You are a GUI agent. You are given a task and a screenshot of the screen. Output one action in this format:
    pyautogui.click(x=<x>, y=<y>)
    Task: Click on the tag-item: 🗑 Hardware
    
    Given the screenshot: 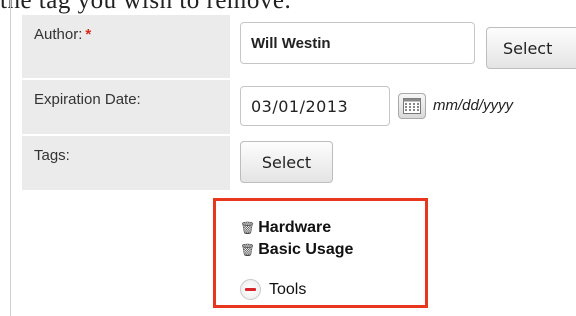 What is the action you would take?
    pyautogui.click(x=285, y=228)
    